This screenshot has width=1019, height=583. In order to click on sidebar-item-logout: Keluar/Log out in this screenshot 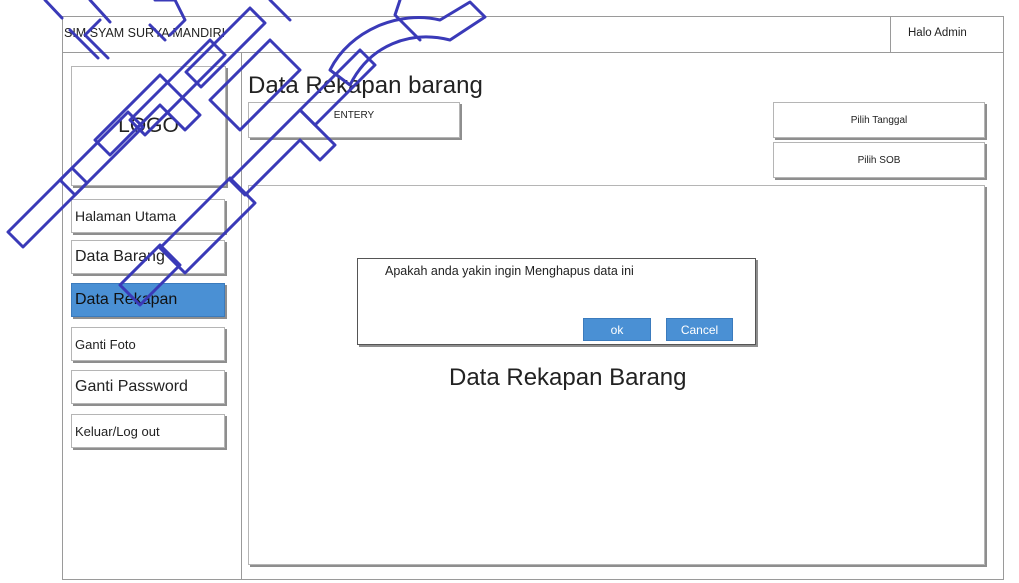, I will do `click(148, 431)`.